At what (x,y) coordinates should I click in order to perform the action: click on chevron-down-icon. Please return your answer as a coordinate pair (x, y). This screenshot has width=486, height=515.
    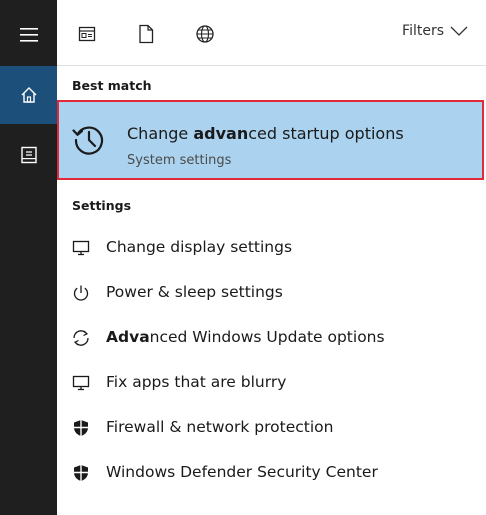
    Looking at the image, I should click on (459, 31).